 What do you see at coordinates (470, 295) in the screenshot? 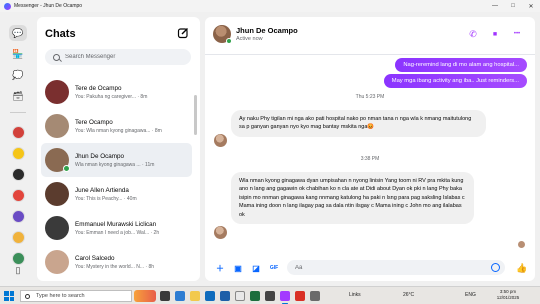
I see `language-indicator: ENG` at bounding box center [470, 295].